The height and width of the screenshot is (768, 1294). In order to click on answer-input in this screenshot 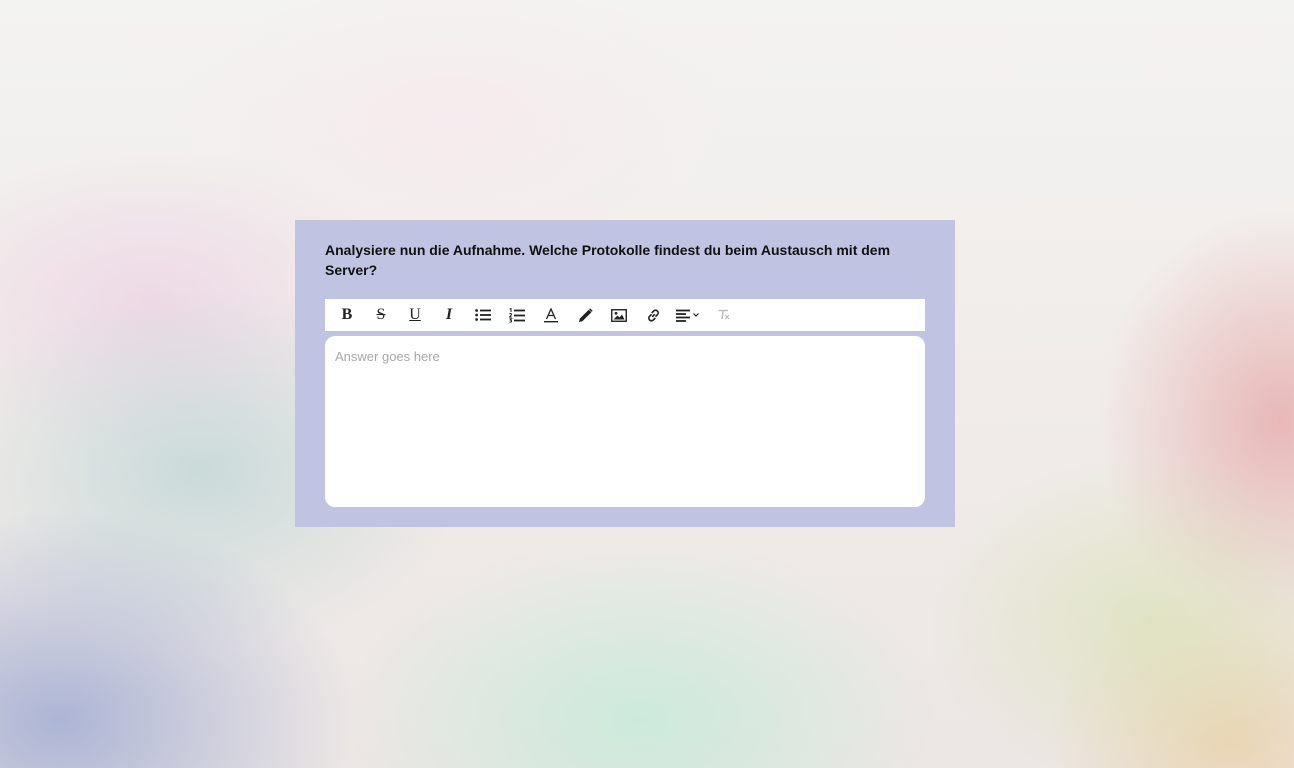, I will do `click(625, 421)`.